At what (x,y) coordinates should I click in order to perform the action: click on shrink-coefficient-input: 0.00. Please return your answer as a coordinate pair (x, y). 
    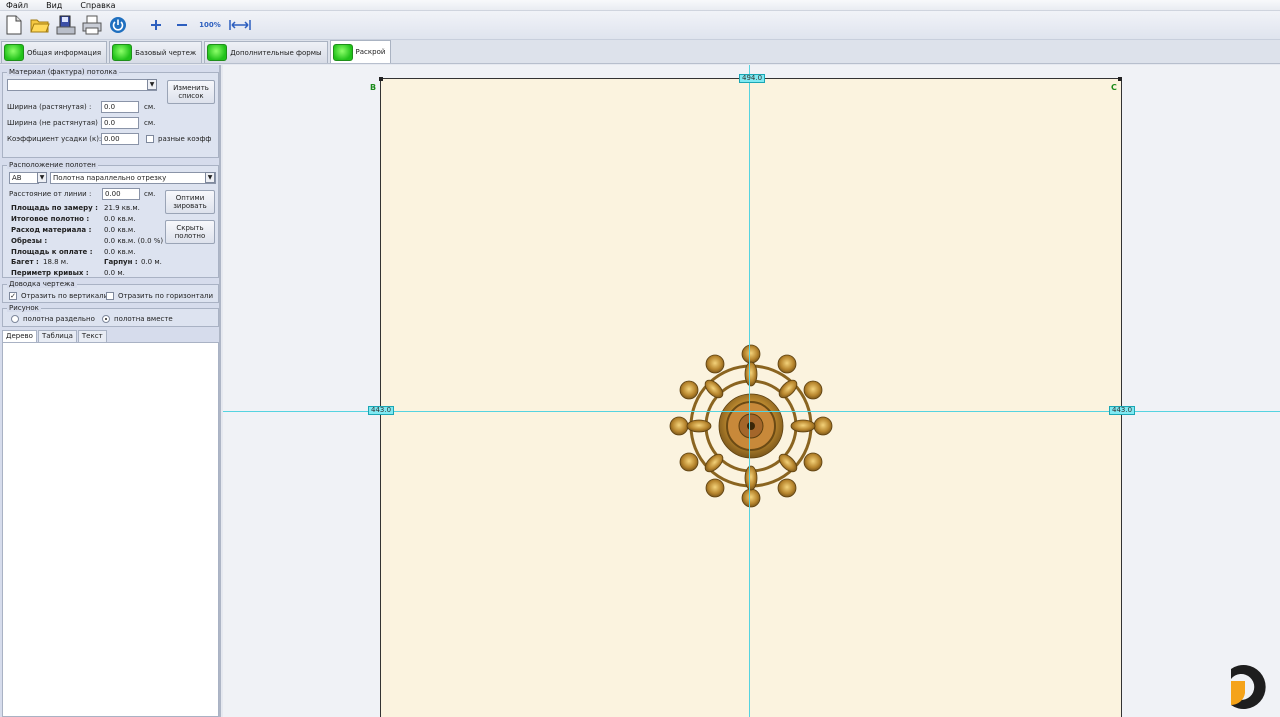
    Looking at the image, I should click on (120, 139).